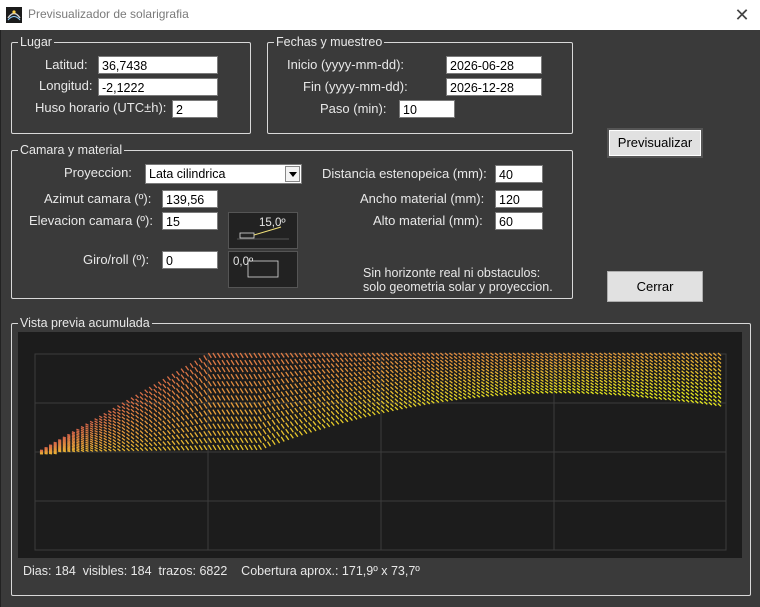 Image resolution: width=760 pixels, height=607 pixels. I want to click on azimut-input: 139,56, so click(190, 199).